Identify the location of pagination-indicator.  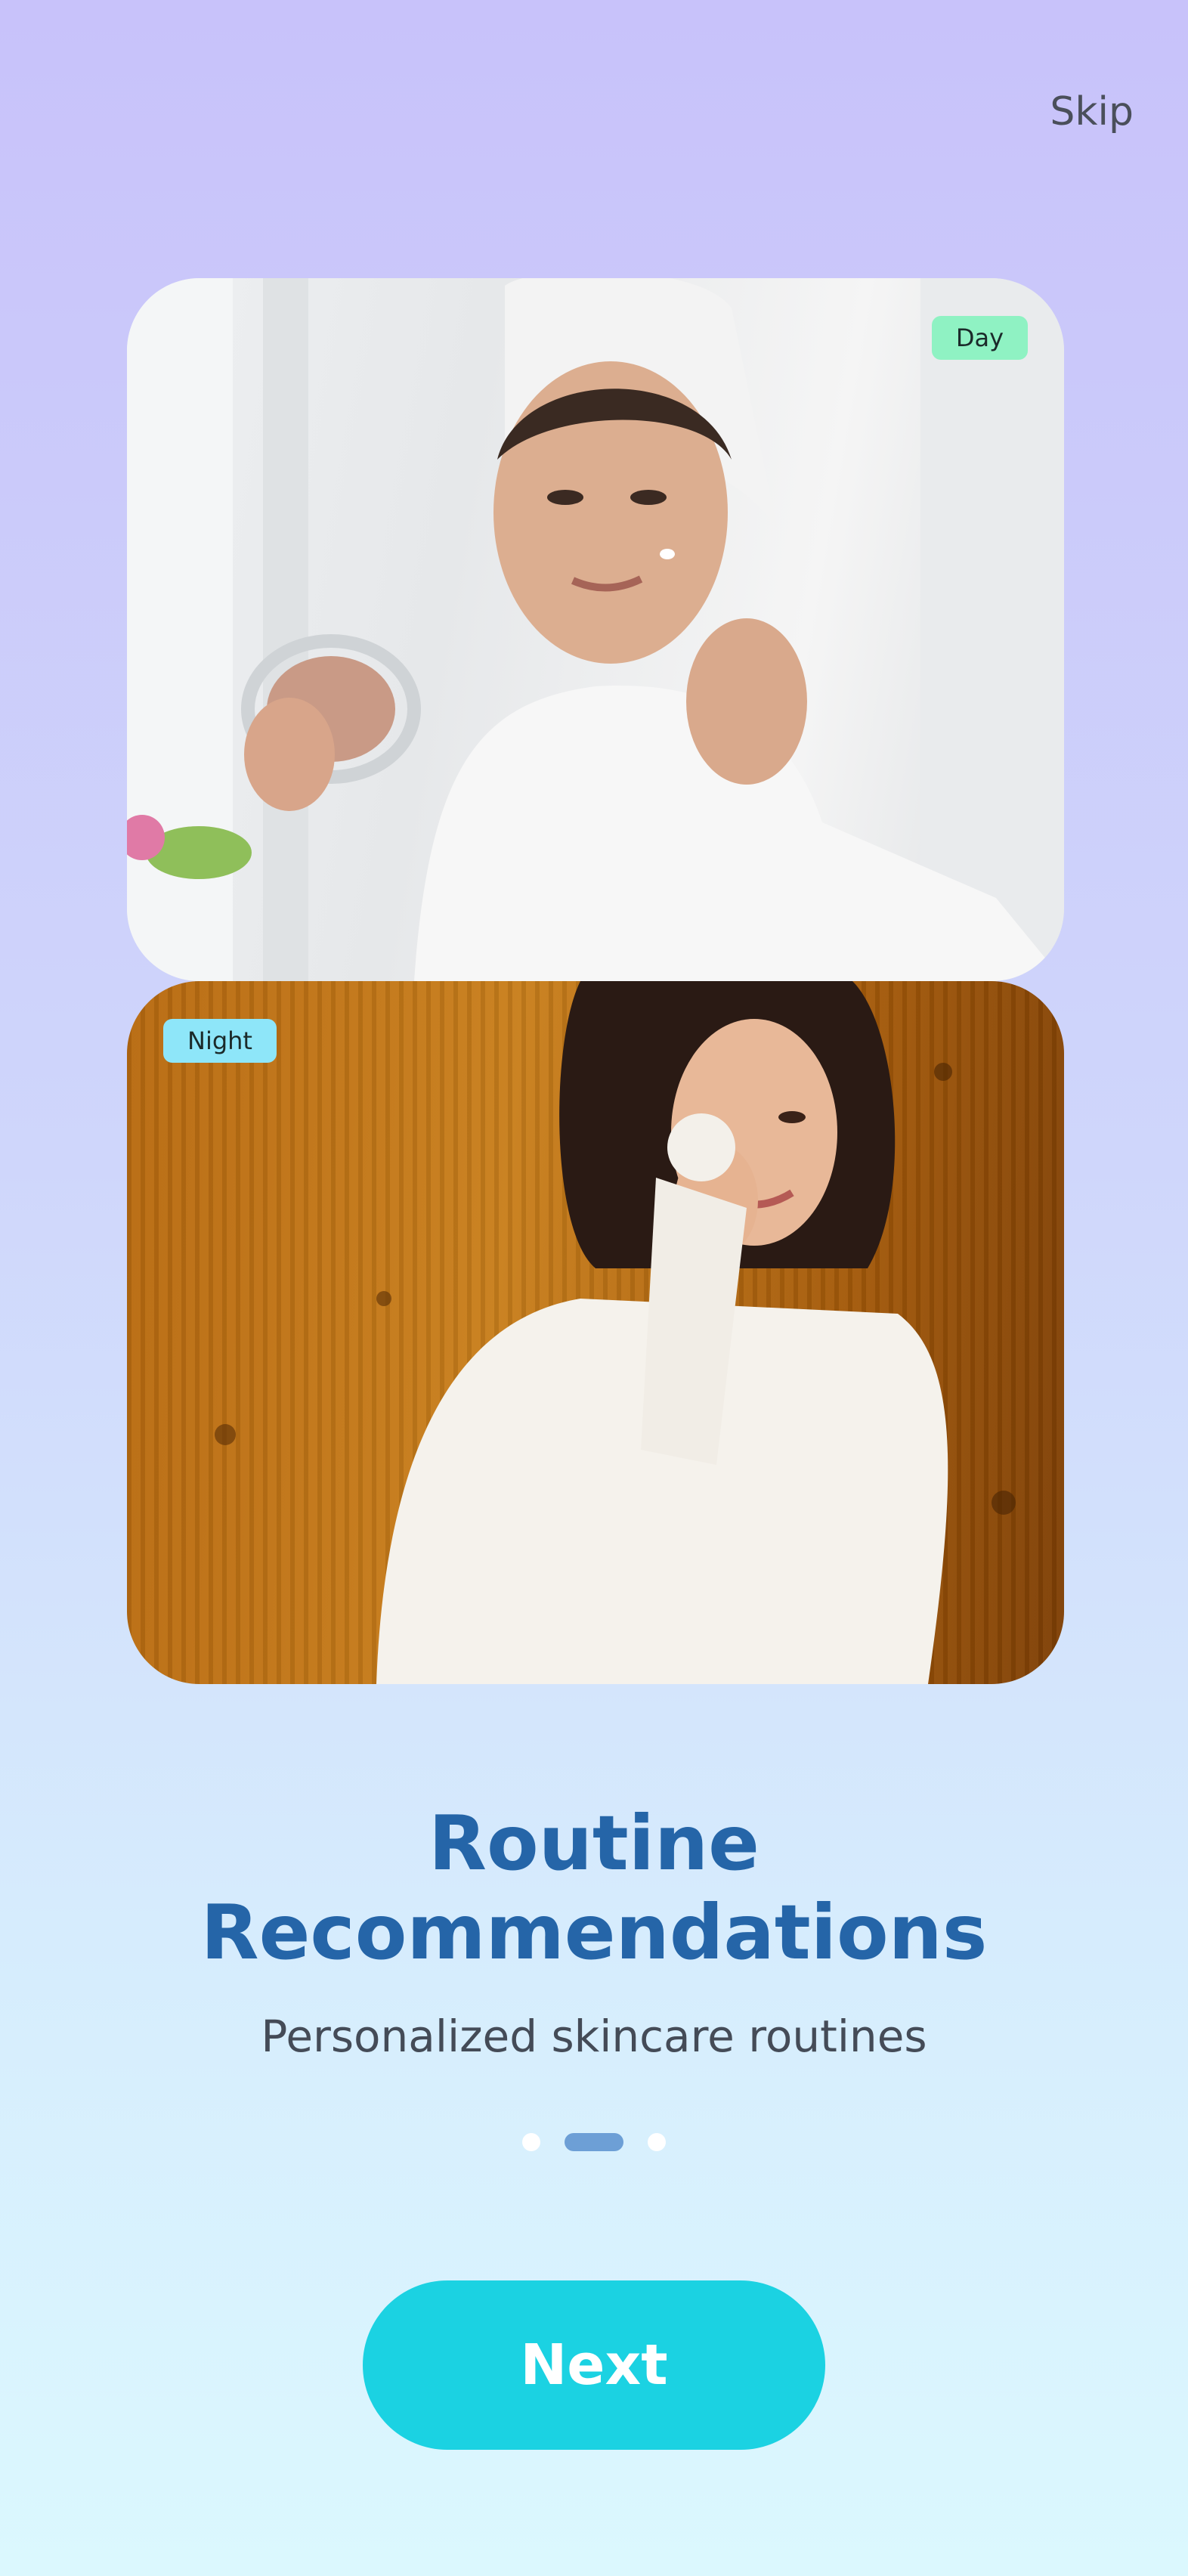
(594, 2142).